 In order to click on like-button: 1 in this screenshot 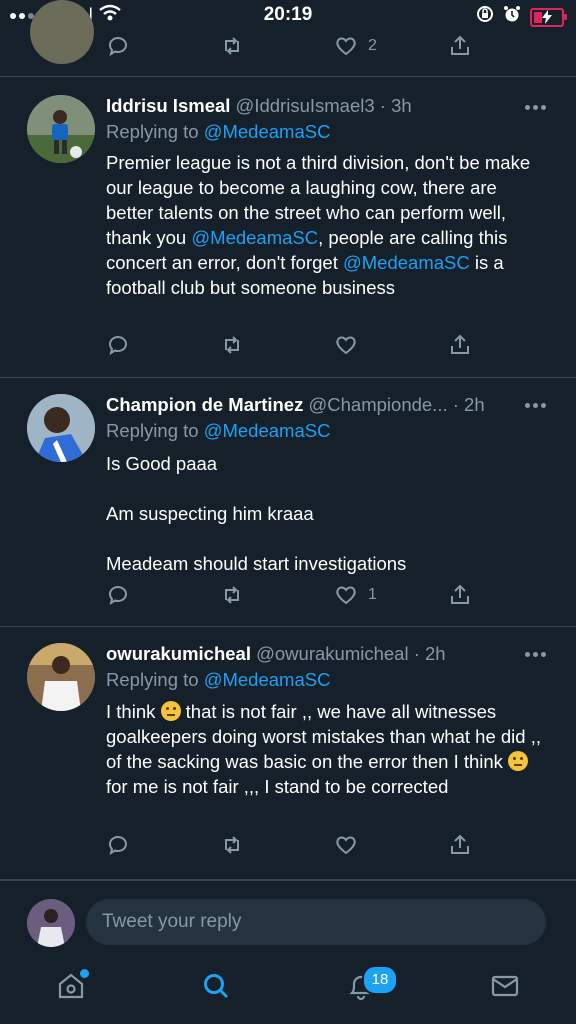, I will do `click(355, 595)`.